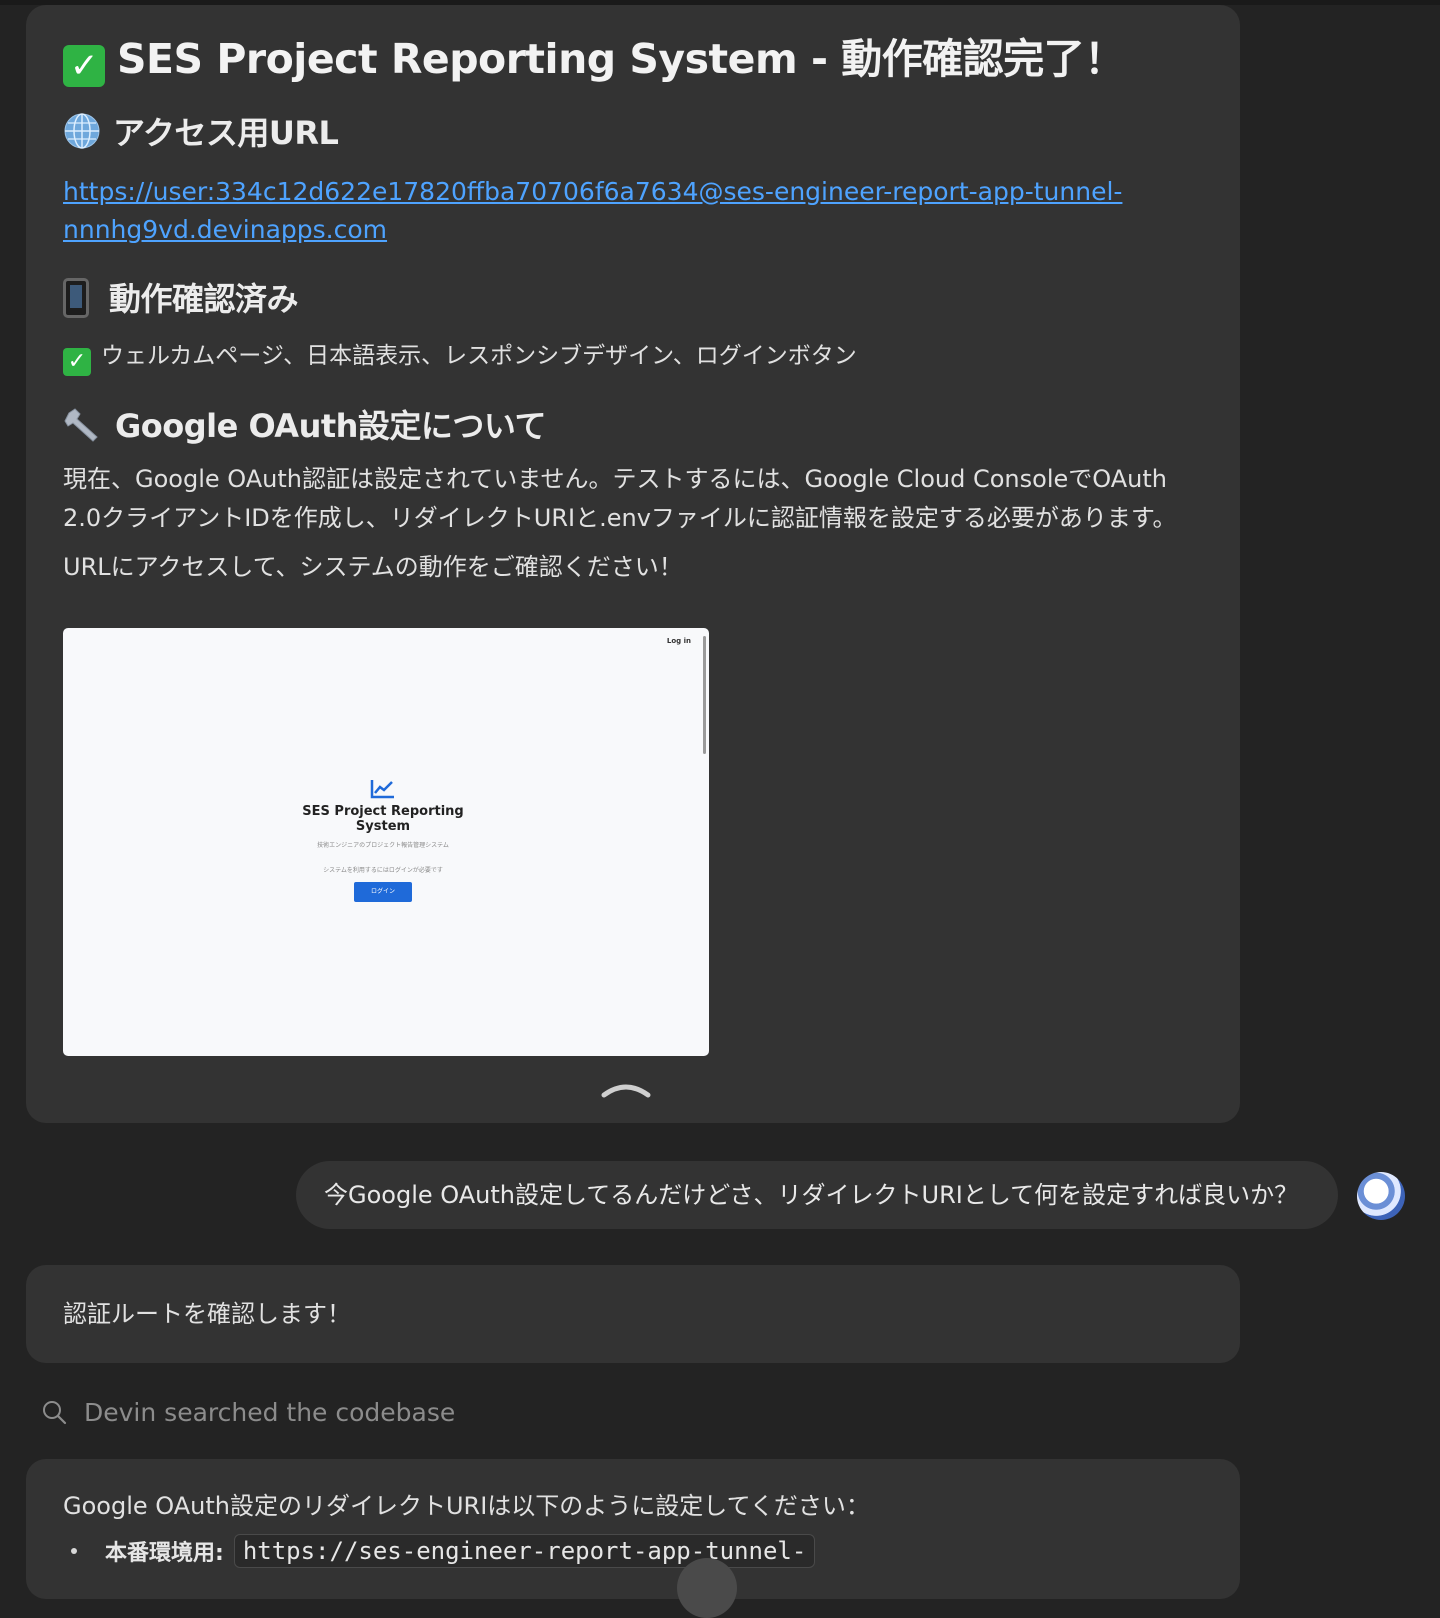  Describe the element at coordinates (207, 1314) in the screenshot. I see `assistant-message-text: 認証ルートを確認します！` at that location.